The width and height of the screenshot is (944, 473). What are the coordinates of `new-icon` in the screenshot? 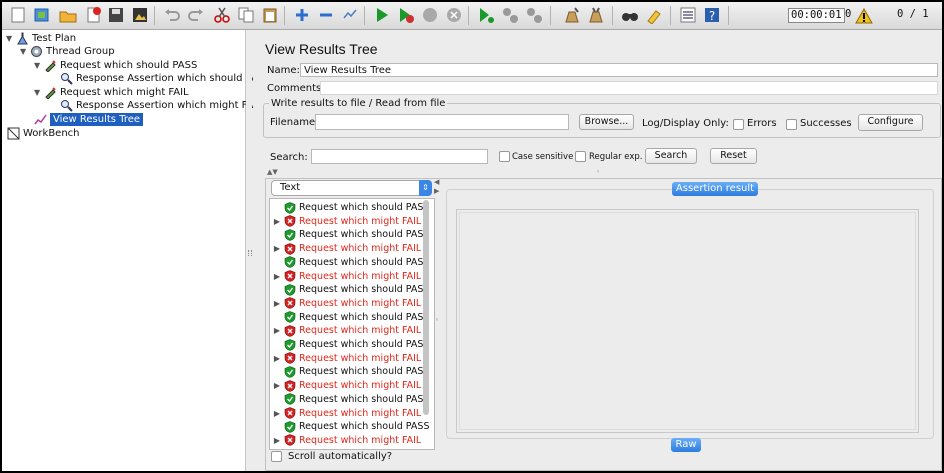 It's located at (18, 15).